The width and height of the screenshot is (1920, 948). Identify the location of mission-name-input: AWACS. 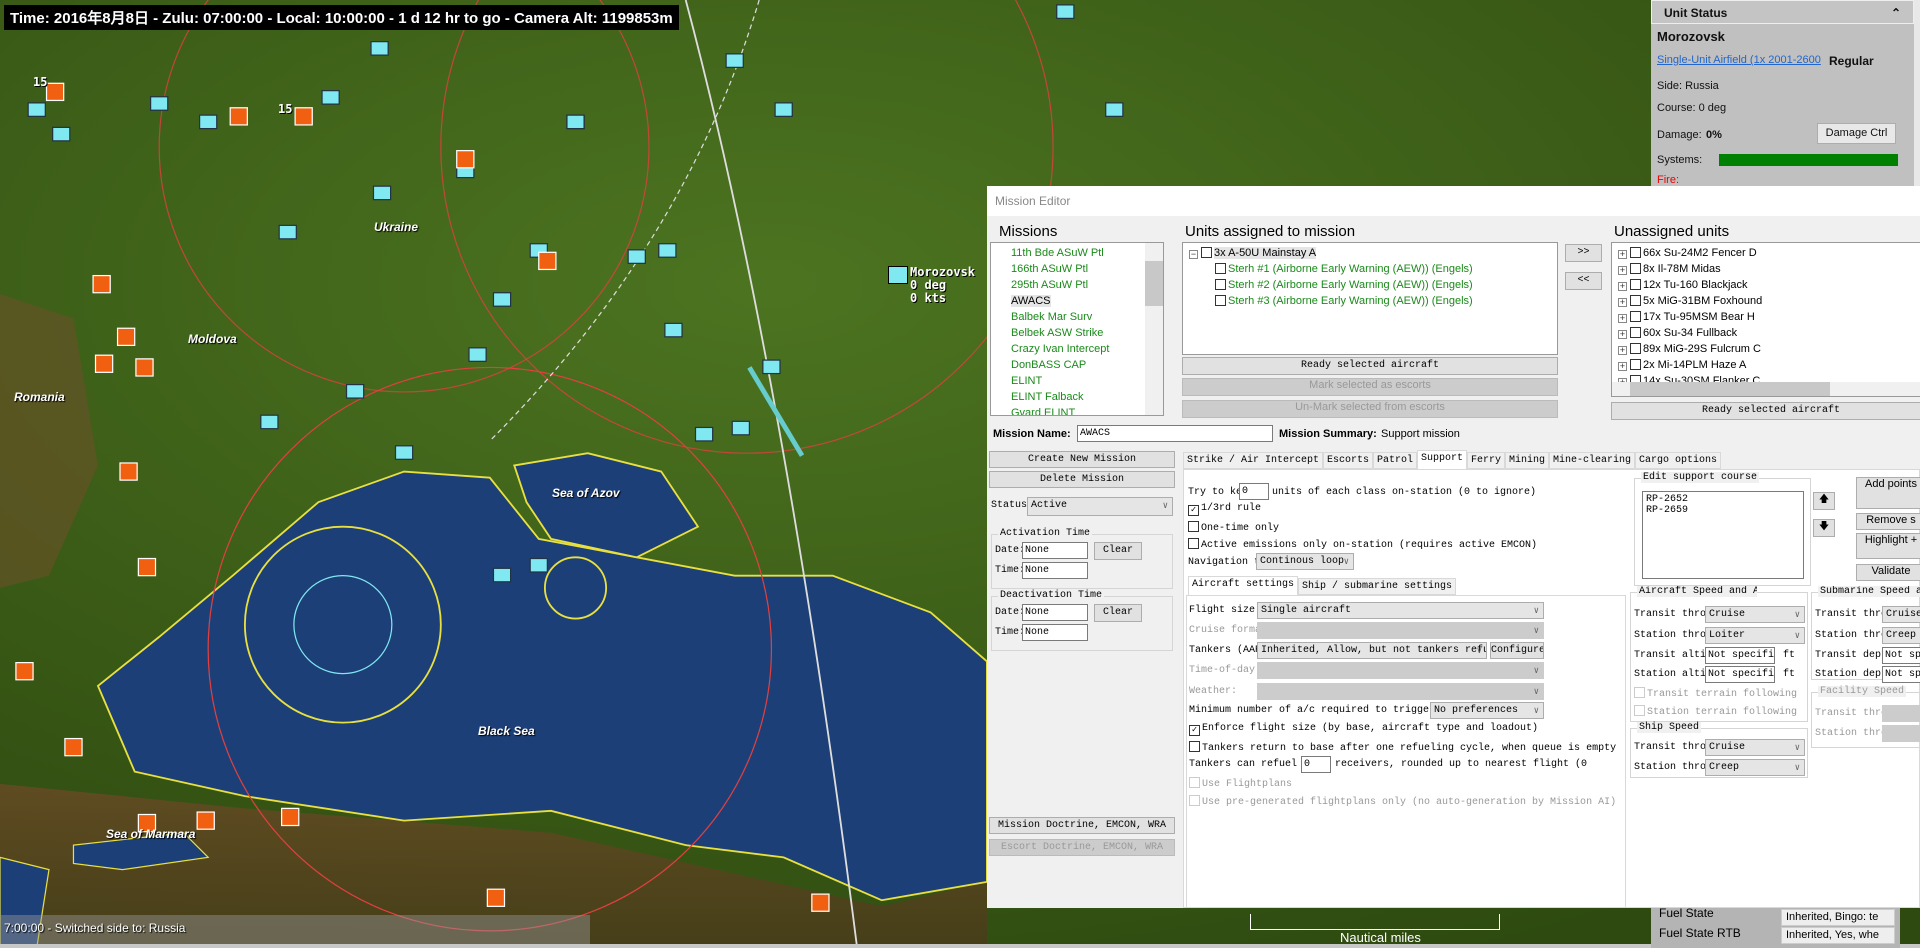
(1175, 433).